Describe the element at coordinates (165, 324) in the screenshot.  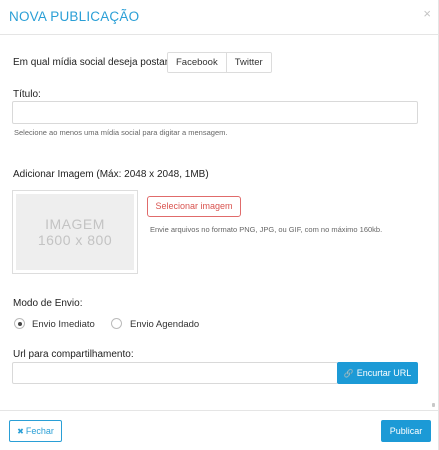
I see `scheduled-label: Envio Agendado` at that location.